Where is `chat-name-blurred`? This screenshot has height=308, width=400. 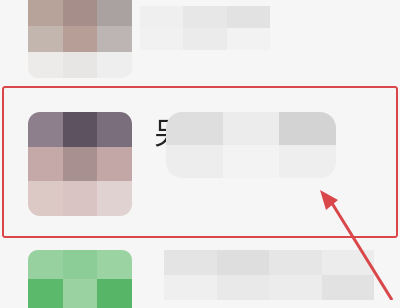 chat-name-blurred is located at coordinates (251, 145).